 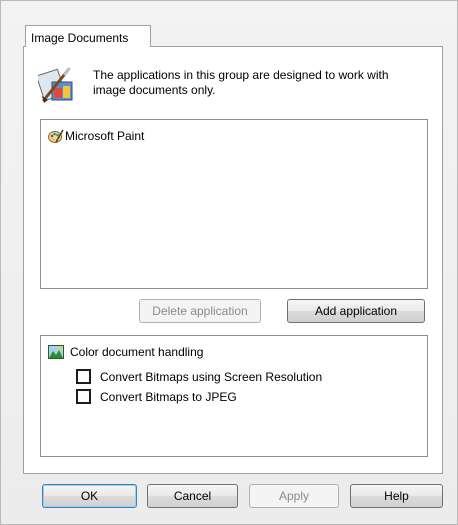 What do you see at coordinates (168, 396) in the screenshot?
I see `option-label: Convert Bitmaps to JPEG` at bounding box center [168, 396].